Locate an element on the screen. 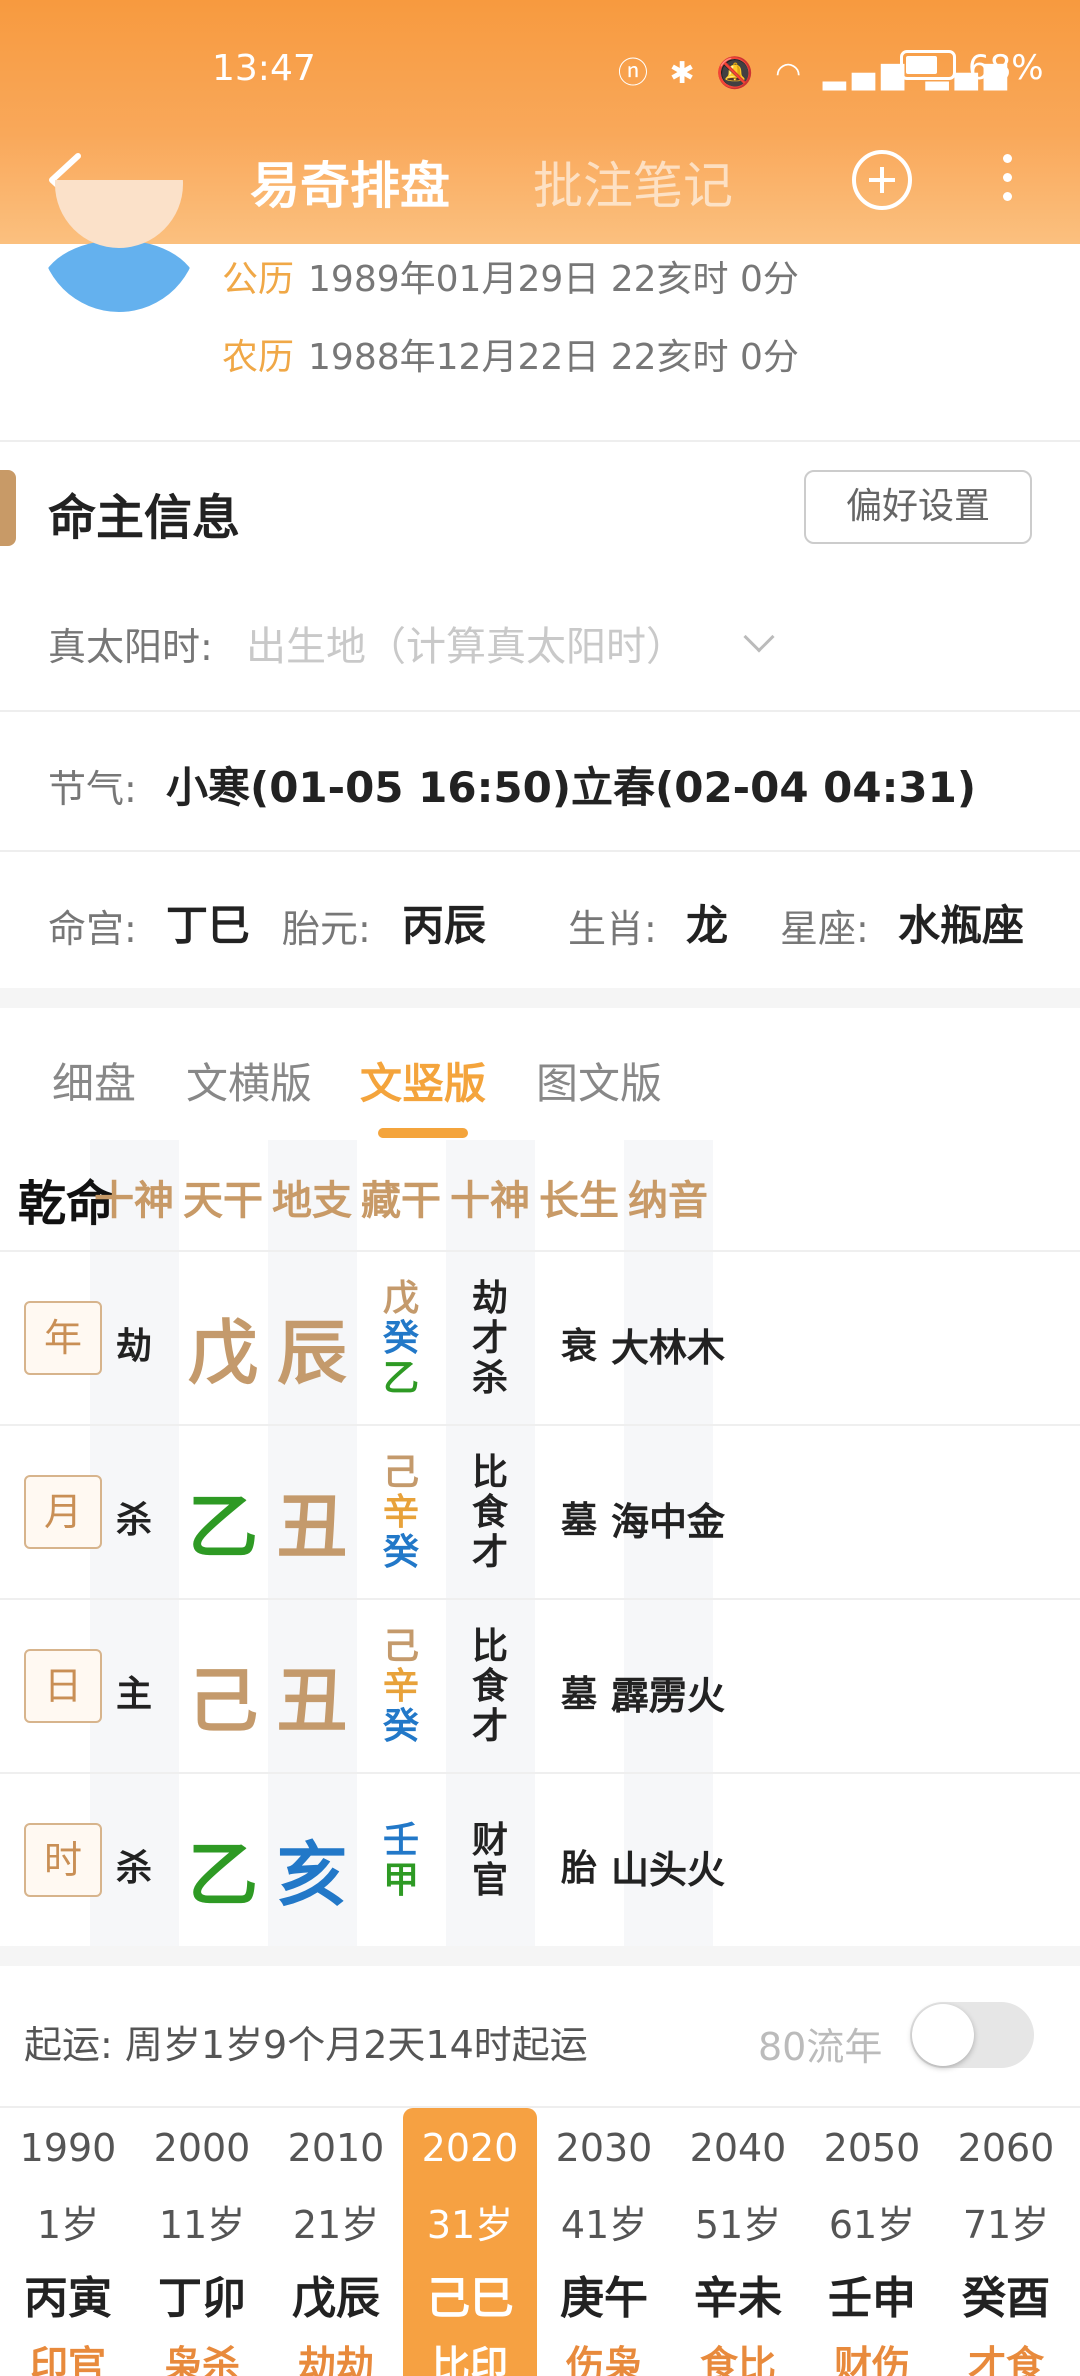 This screenshot has height=2376, width=1080. birthplace-selector: 出生地（计算真太阳时） is located at coordinates (466, 643).